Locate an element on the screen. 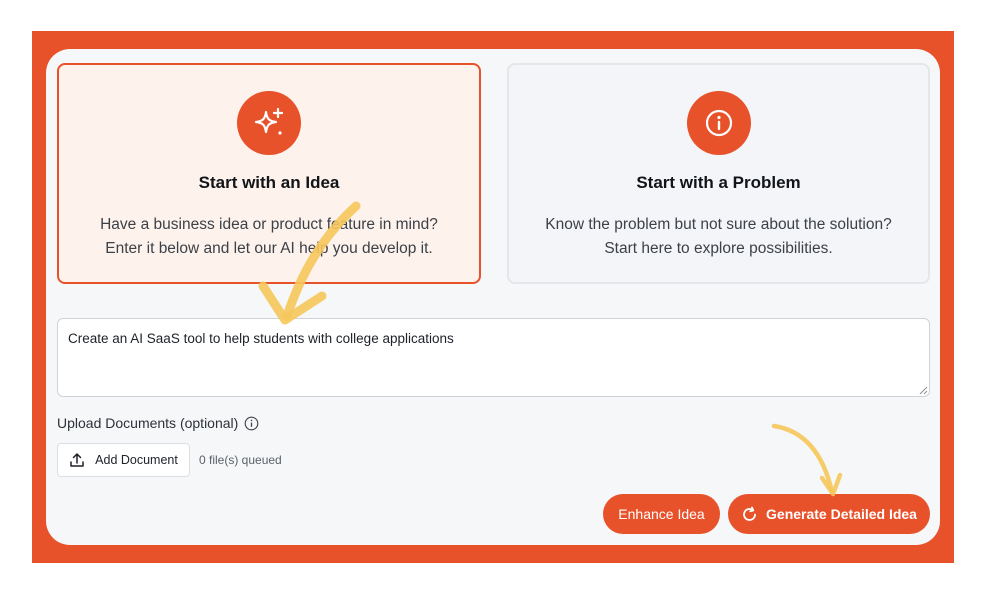  card-title: Start with an Idea is located at coordinates (269, 182).